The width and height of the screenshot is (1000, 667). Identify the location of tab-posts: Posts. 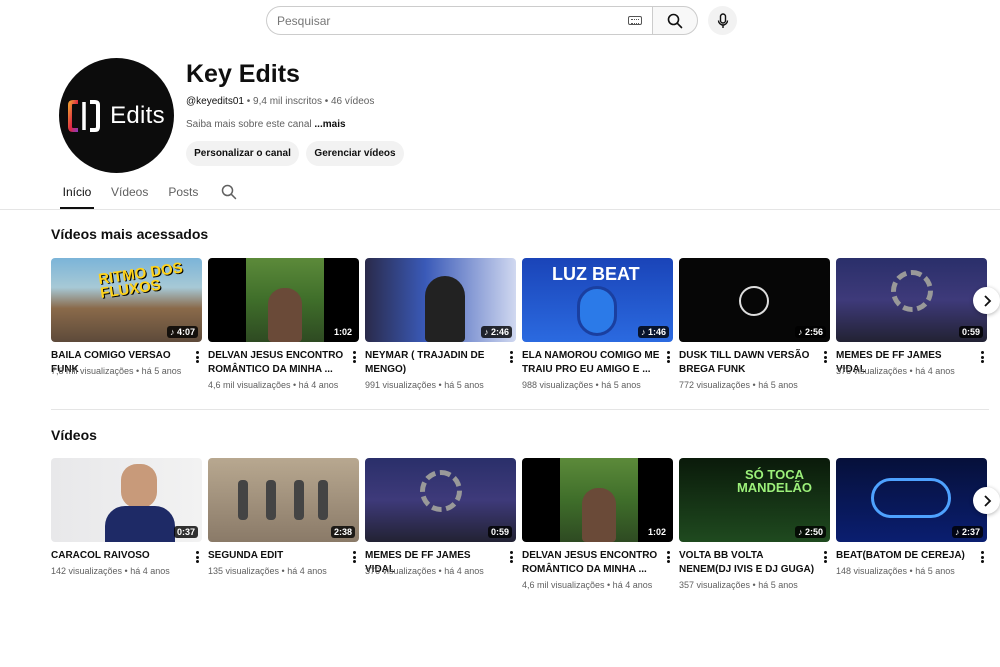
(183, 196).